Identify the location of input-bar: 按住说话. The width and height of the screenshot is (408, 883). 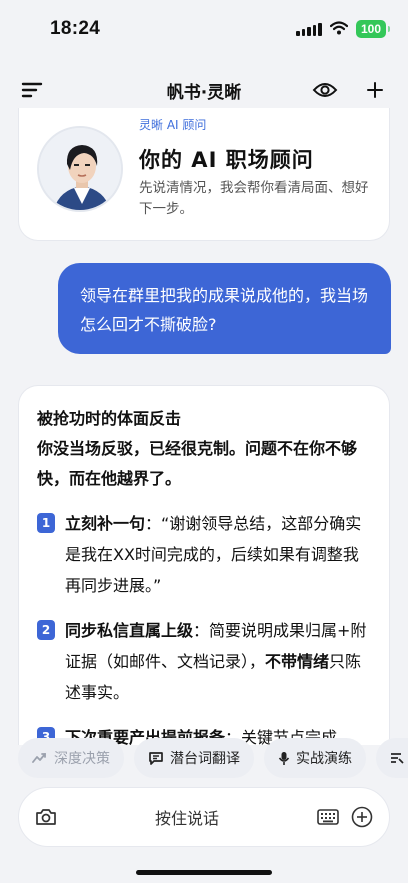
(204, 817).